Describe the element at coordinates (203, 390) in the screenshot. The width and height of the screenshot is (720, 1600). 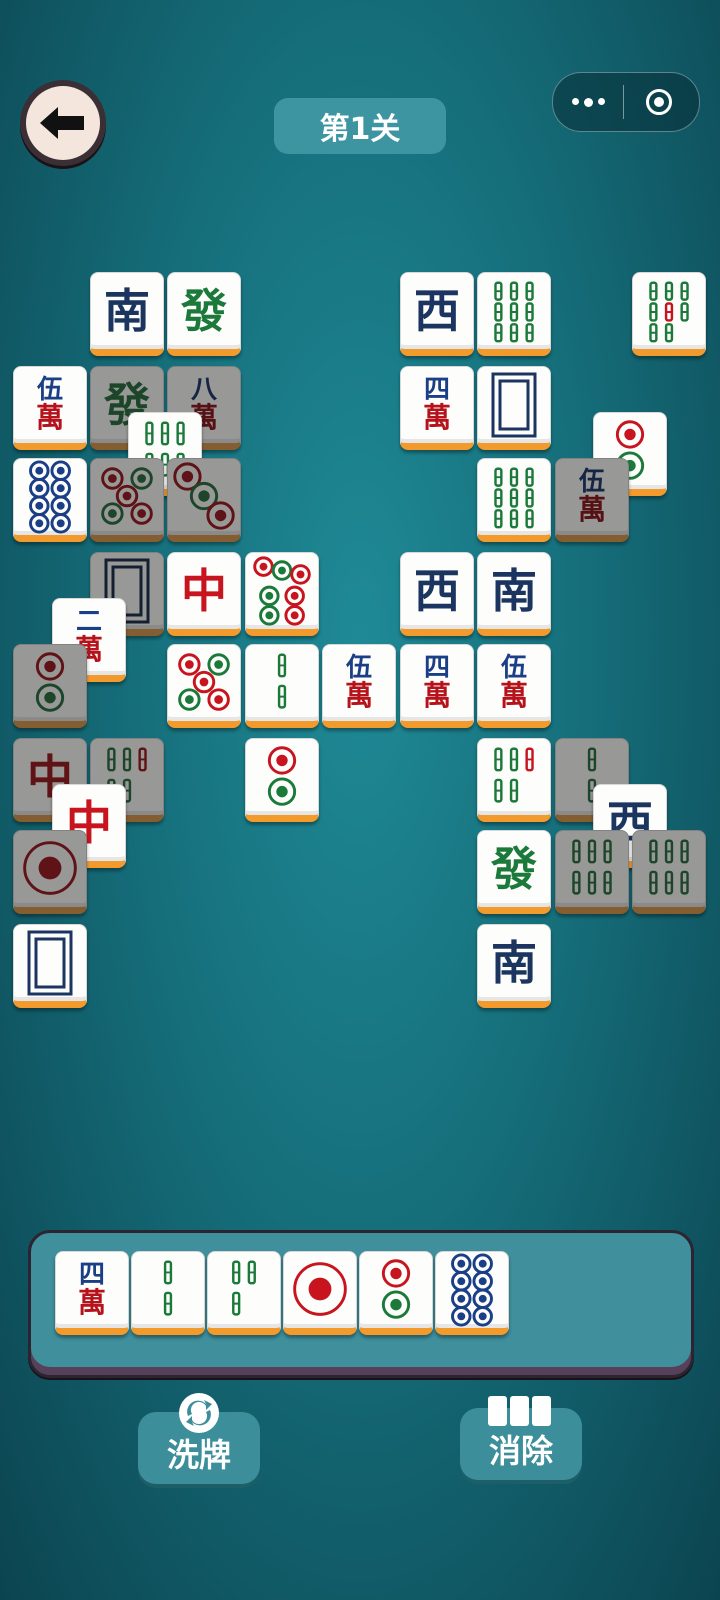
I see `tile-number: 八` at that location.